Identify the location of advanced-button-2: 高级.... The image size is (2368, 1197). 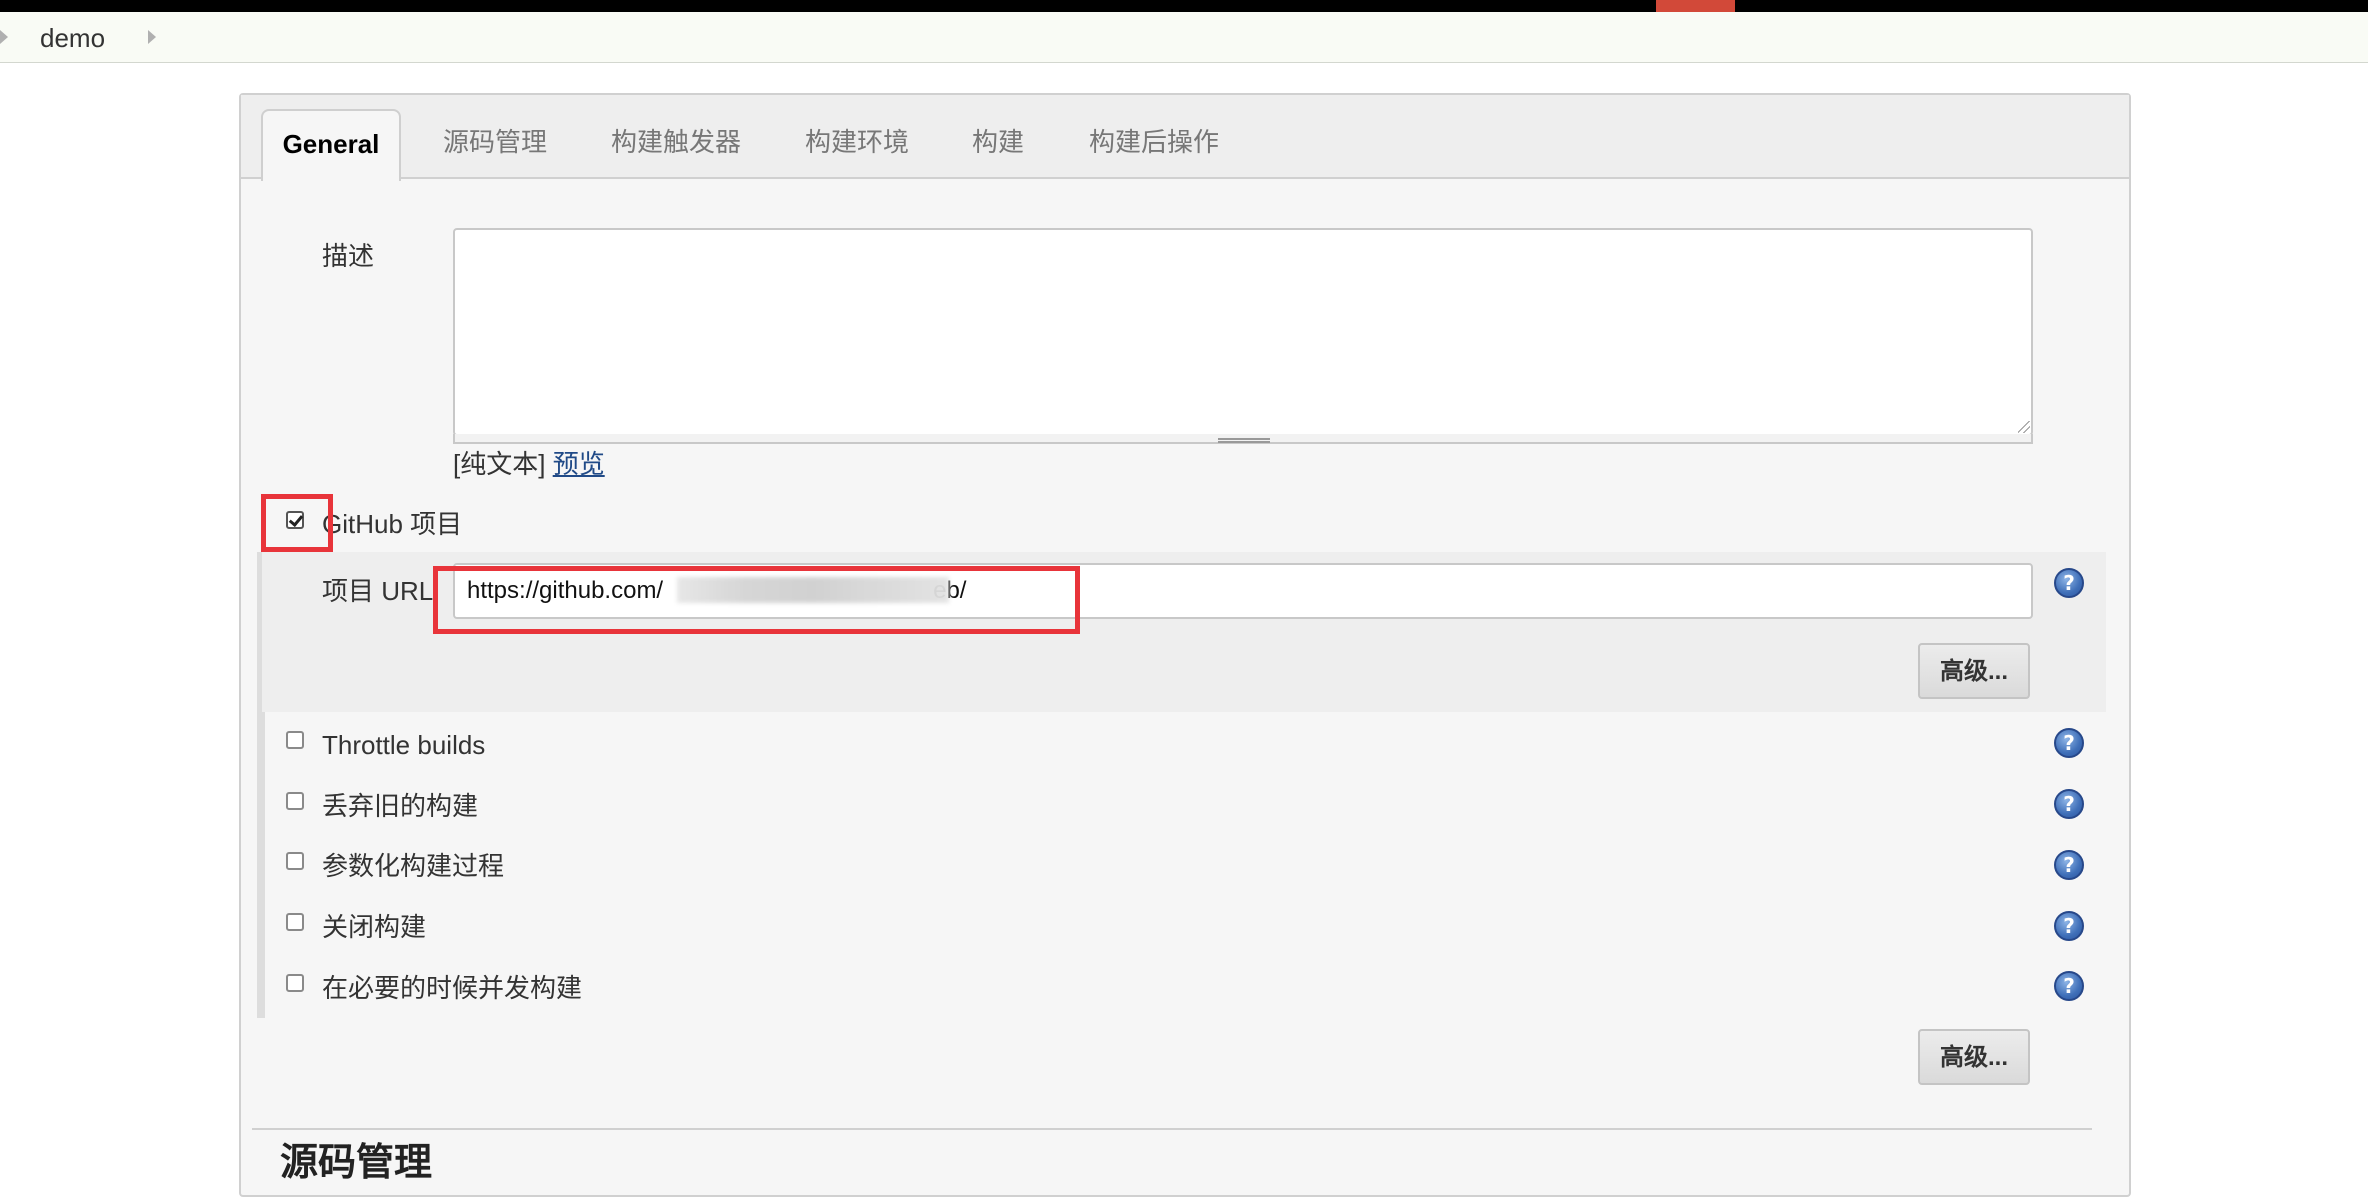
(1974, 1057).